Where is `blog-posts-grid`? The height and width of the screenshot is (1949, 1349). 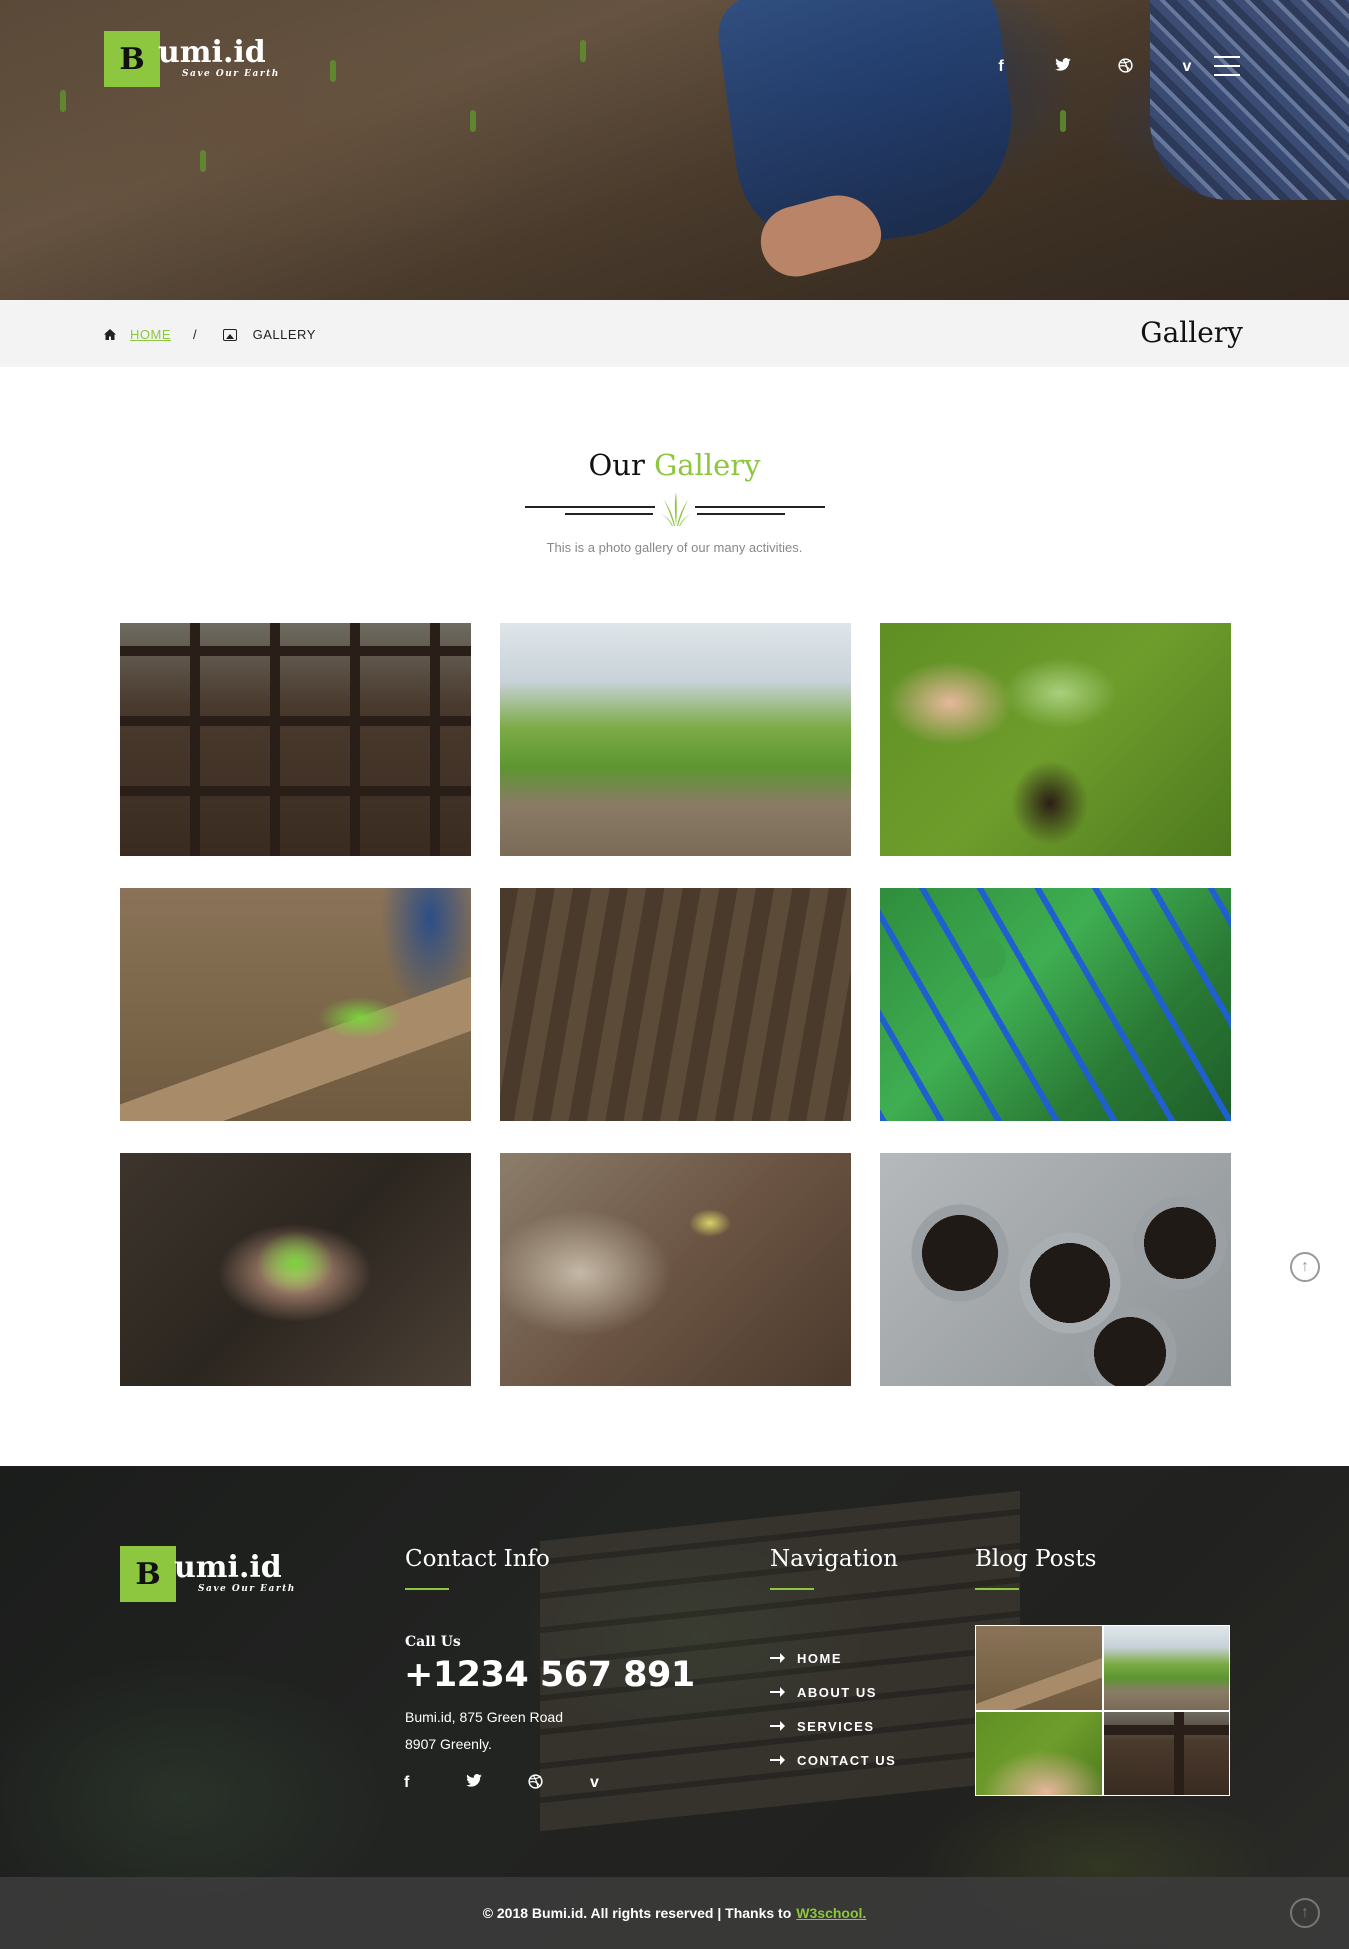
blog-posts-grid is located at coordinates (1102, 1710).